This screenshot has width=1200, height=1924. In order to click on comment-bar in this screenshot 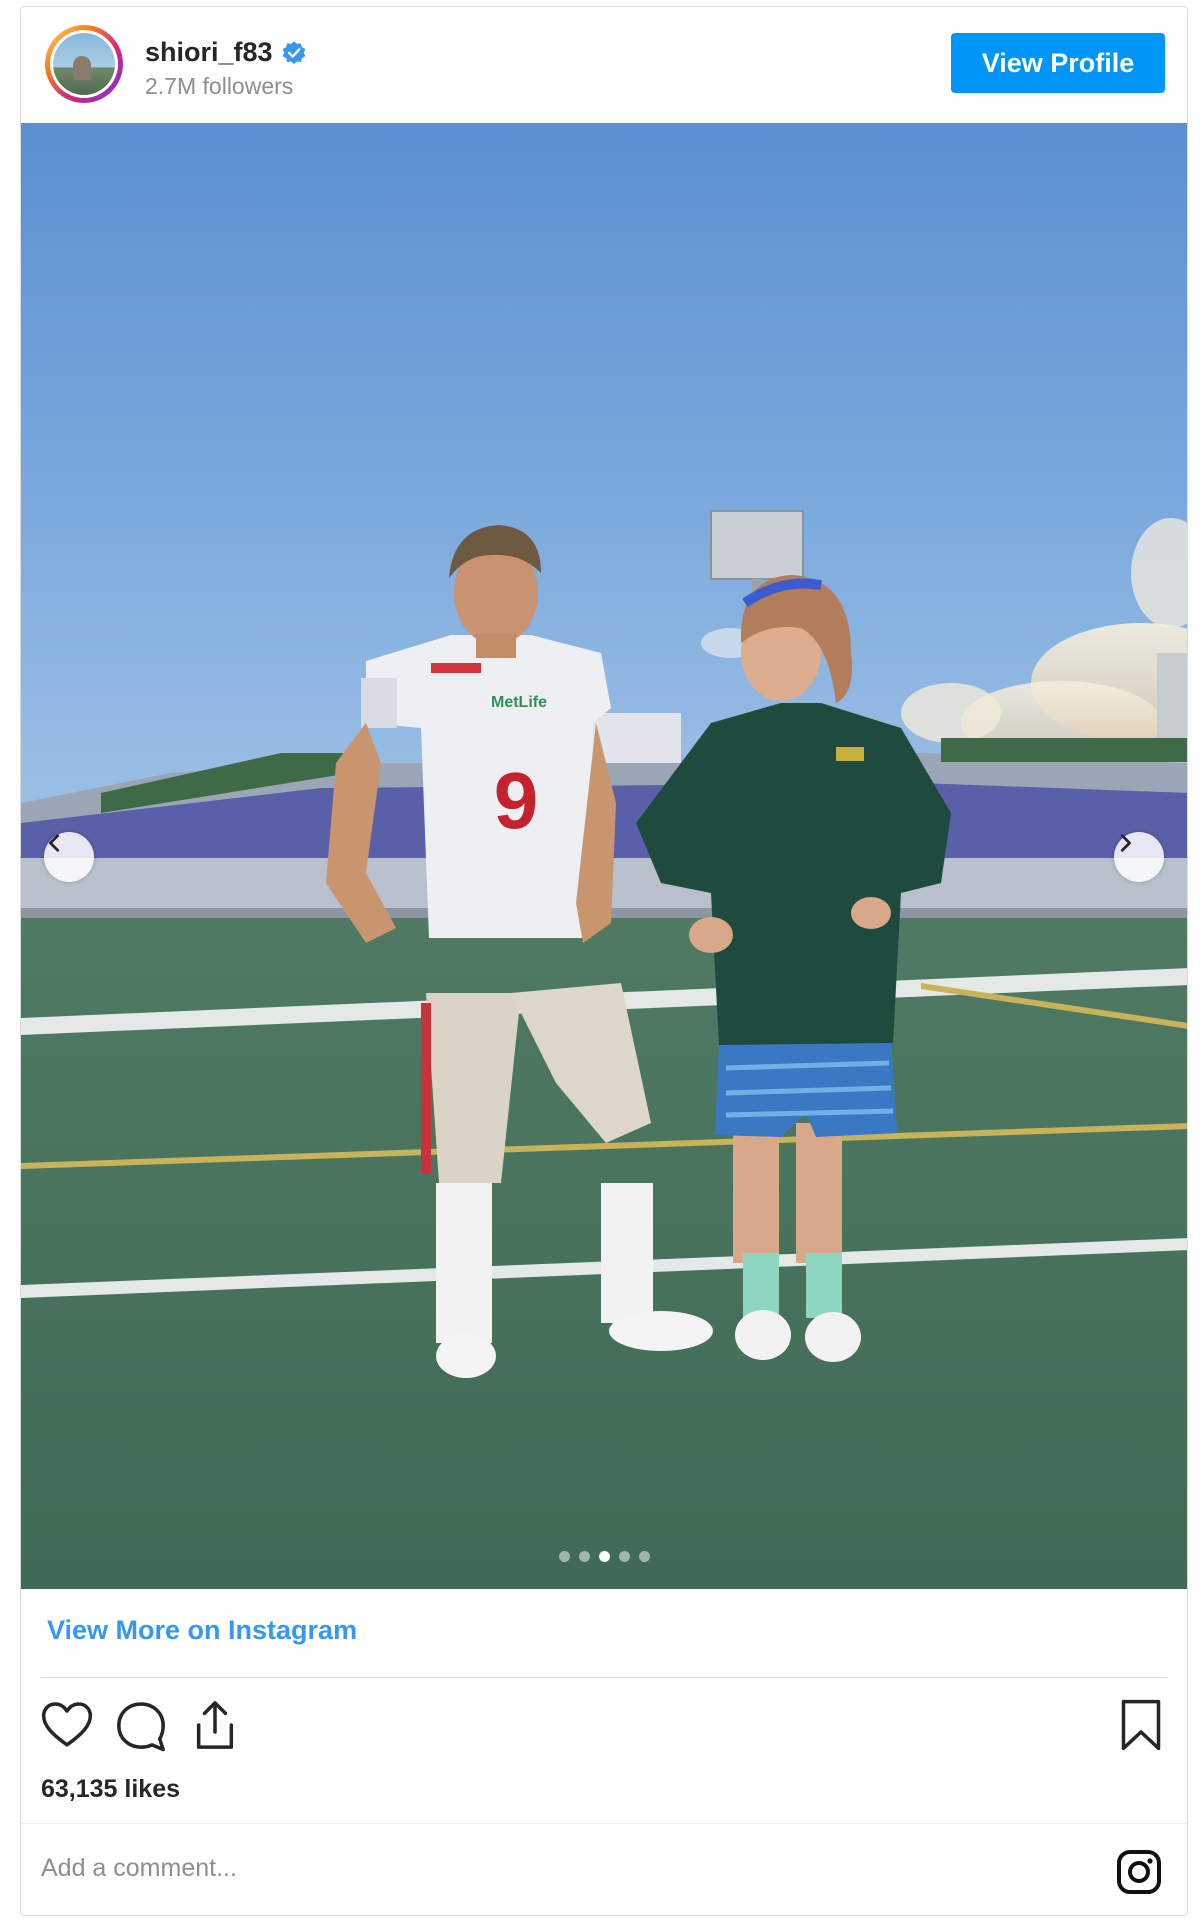, I will do `click(604, 1869)`.